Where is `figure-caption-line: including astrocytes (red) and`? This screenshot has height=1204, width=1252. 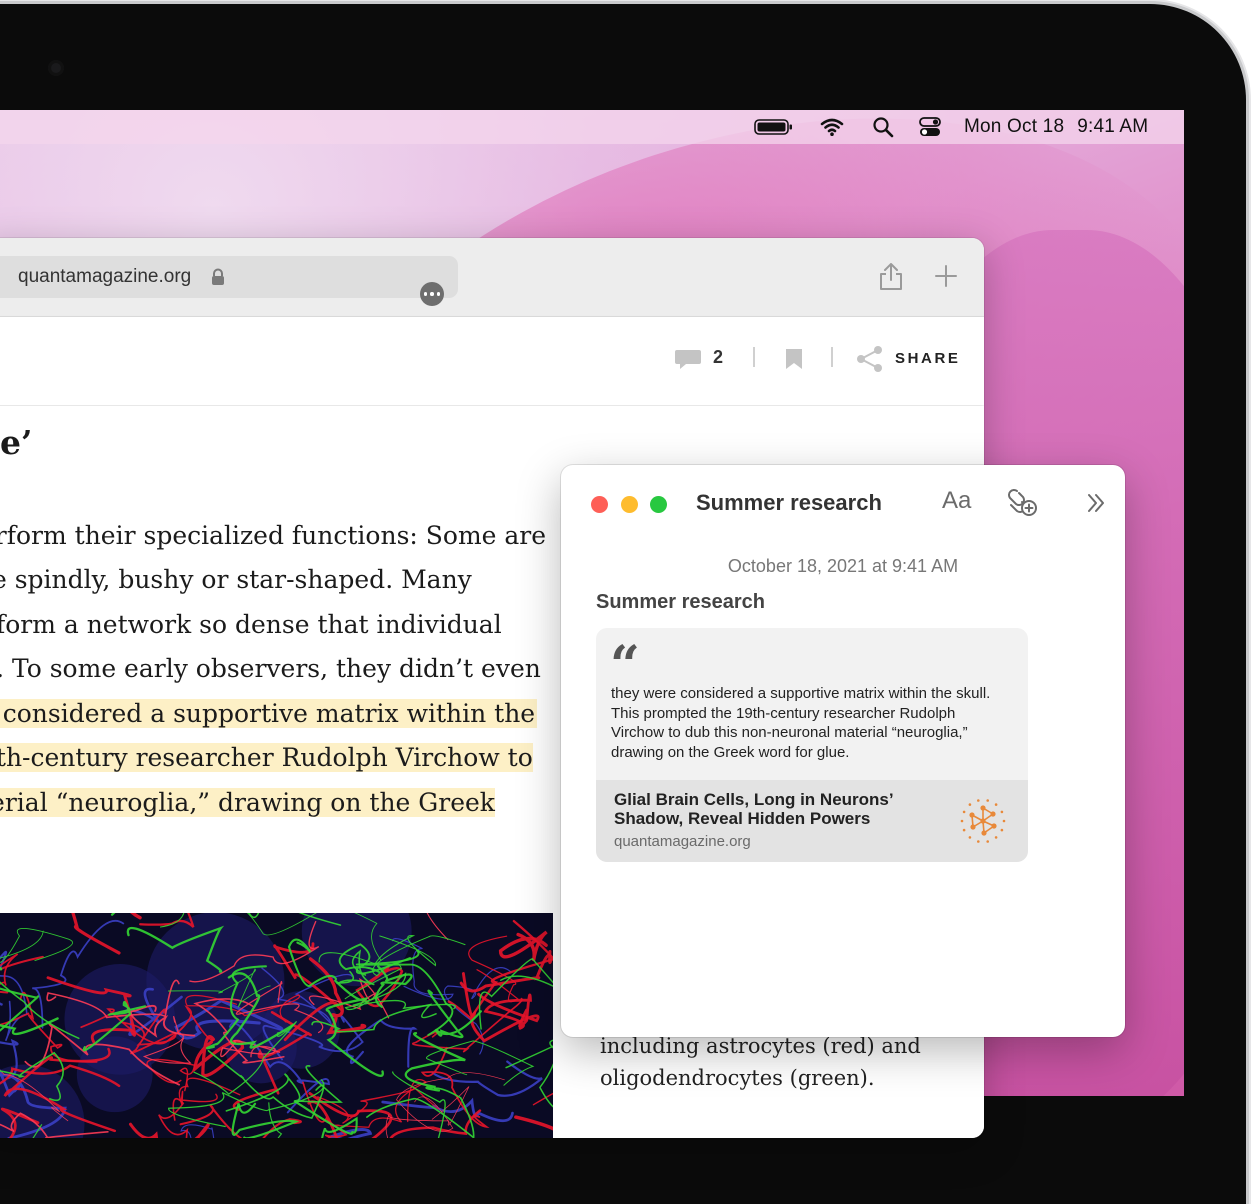
figure-caption-line: including astrocytes (red) and is located at coordinates (760, 1046).